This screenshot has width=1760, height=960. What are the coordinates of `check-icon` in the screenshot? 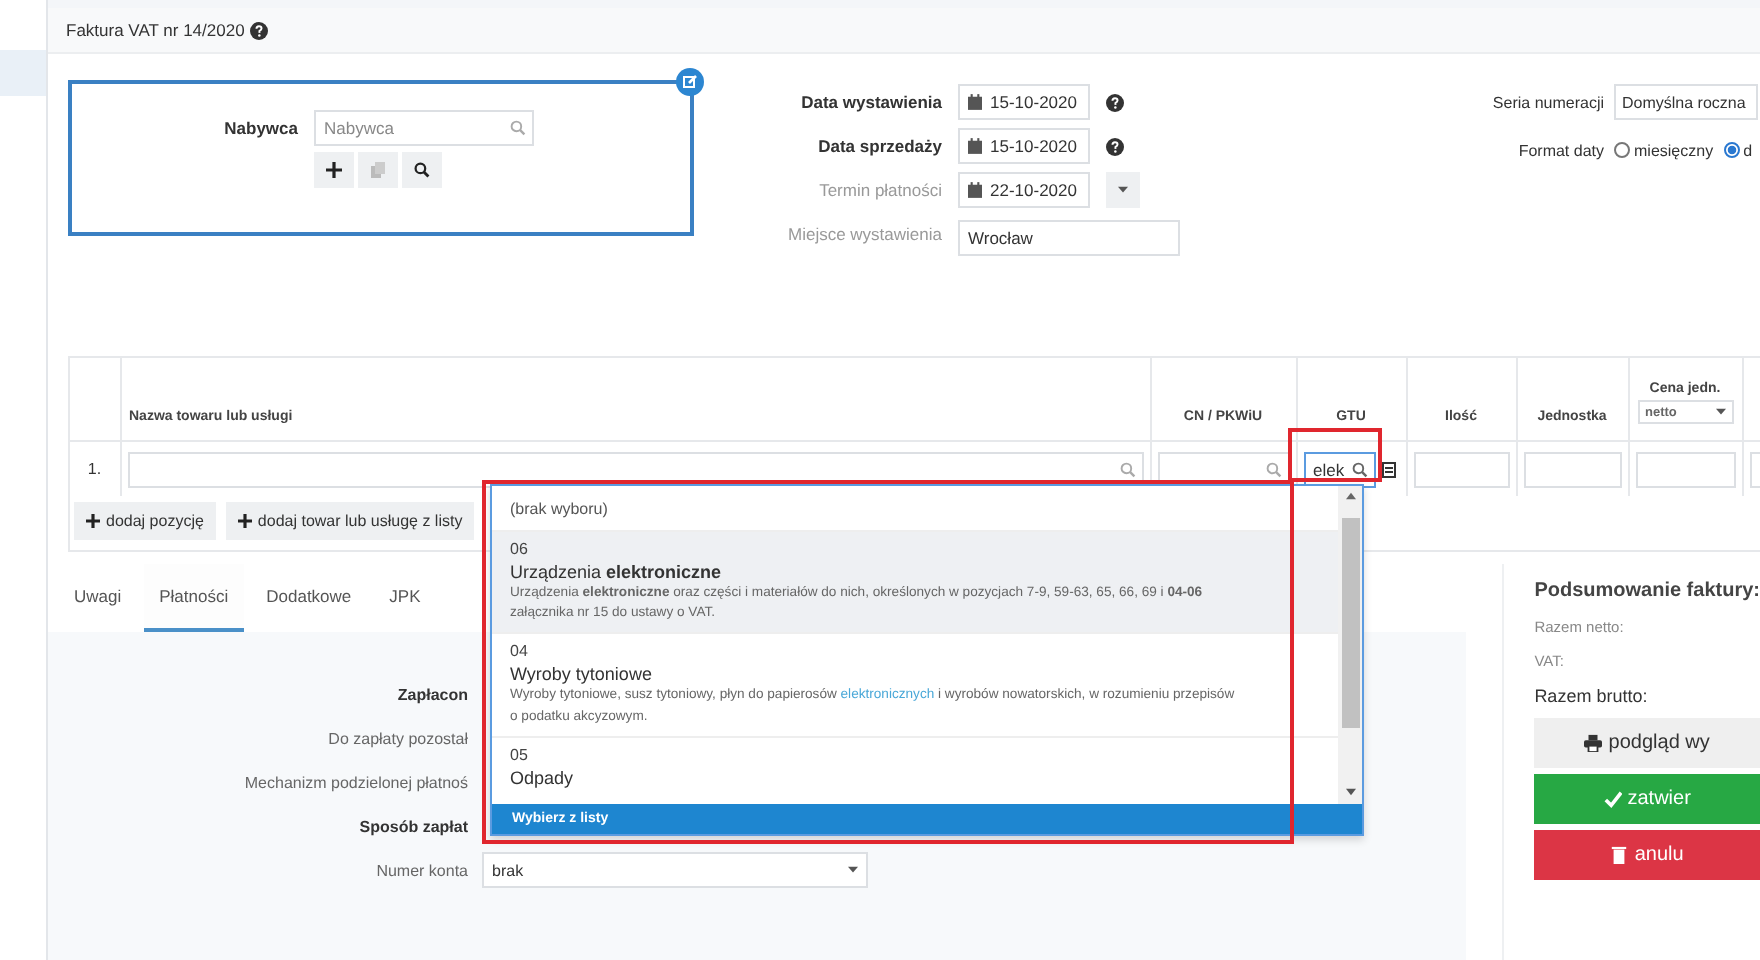 It's located at (1612, 799).